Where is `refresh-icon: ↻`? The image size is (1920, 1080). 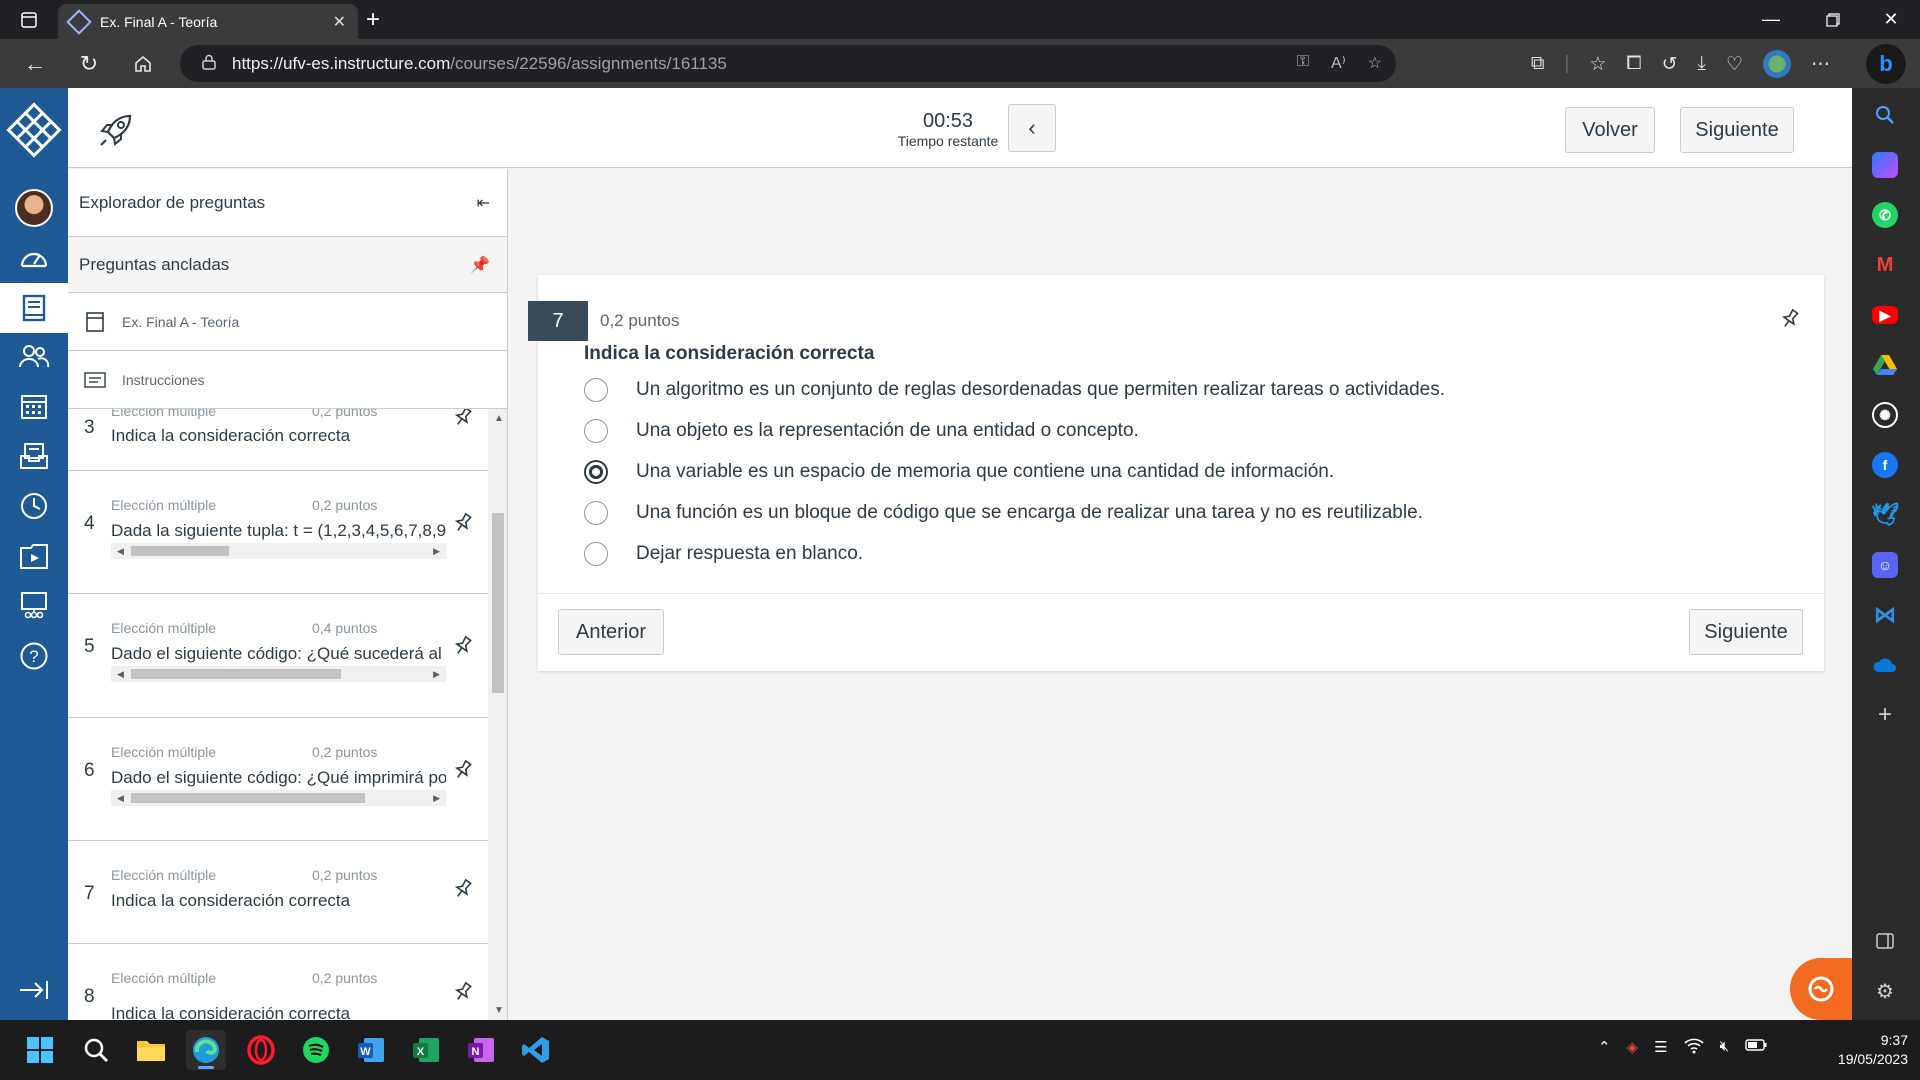 refresh-icon: ↻ is located at coordinates (89, 64).